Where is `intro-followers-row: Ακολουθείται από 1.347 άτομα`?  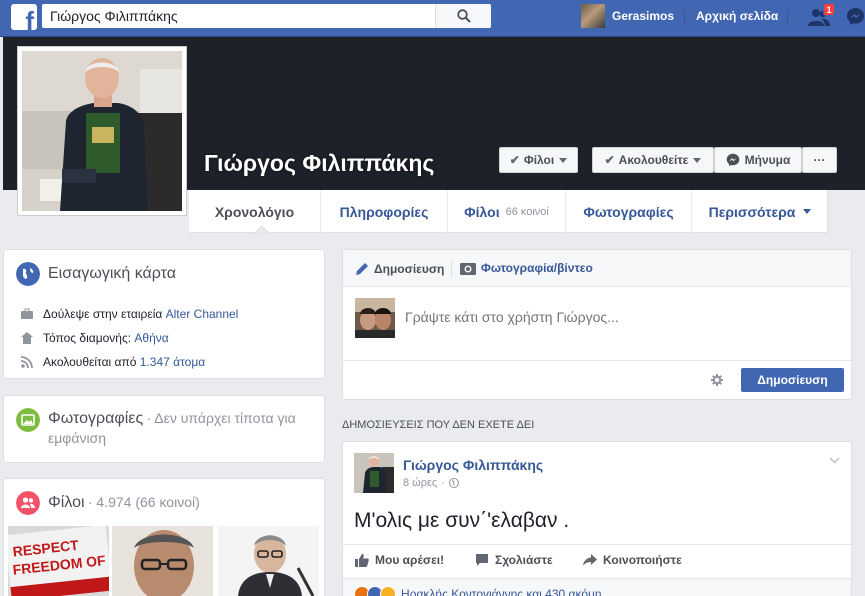
intro-followers-row: Ακολουθείται από 1.347 άτομα is located at coordinates (113, 362).